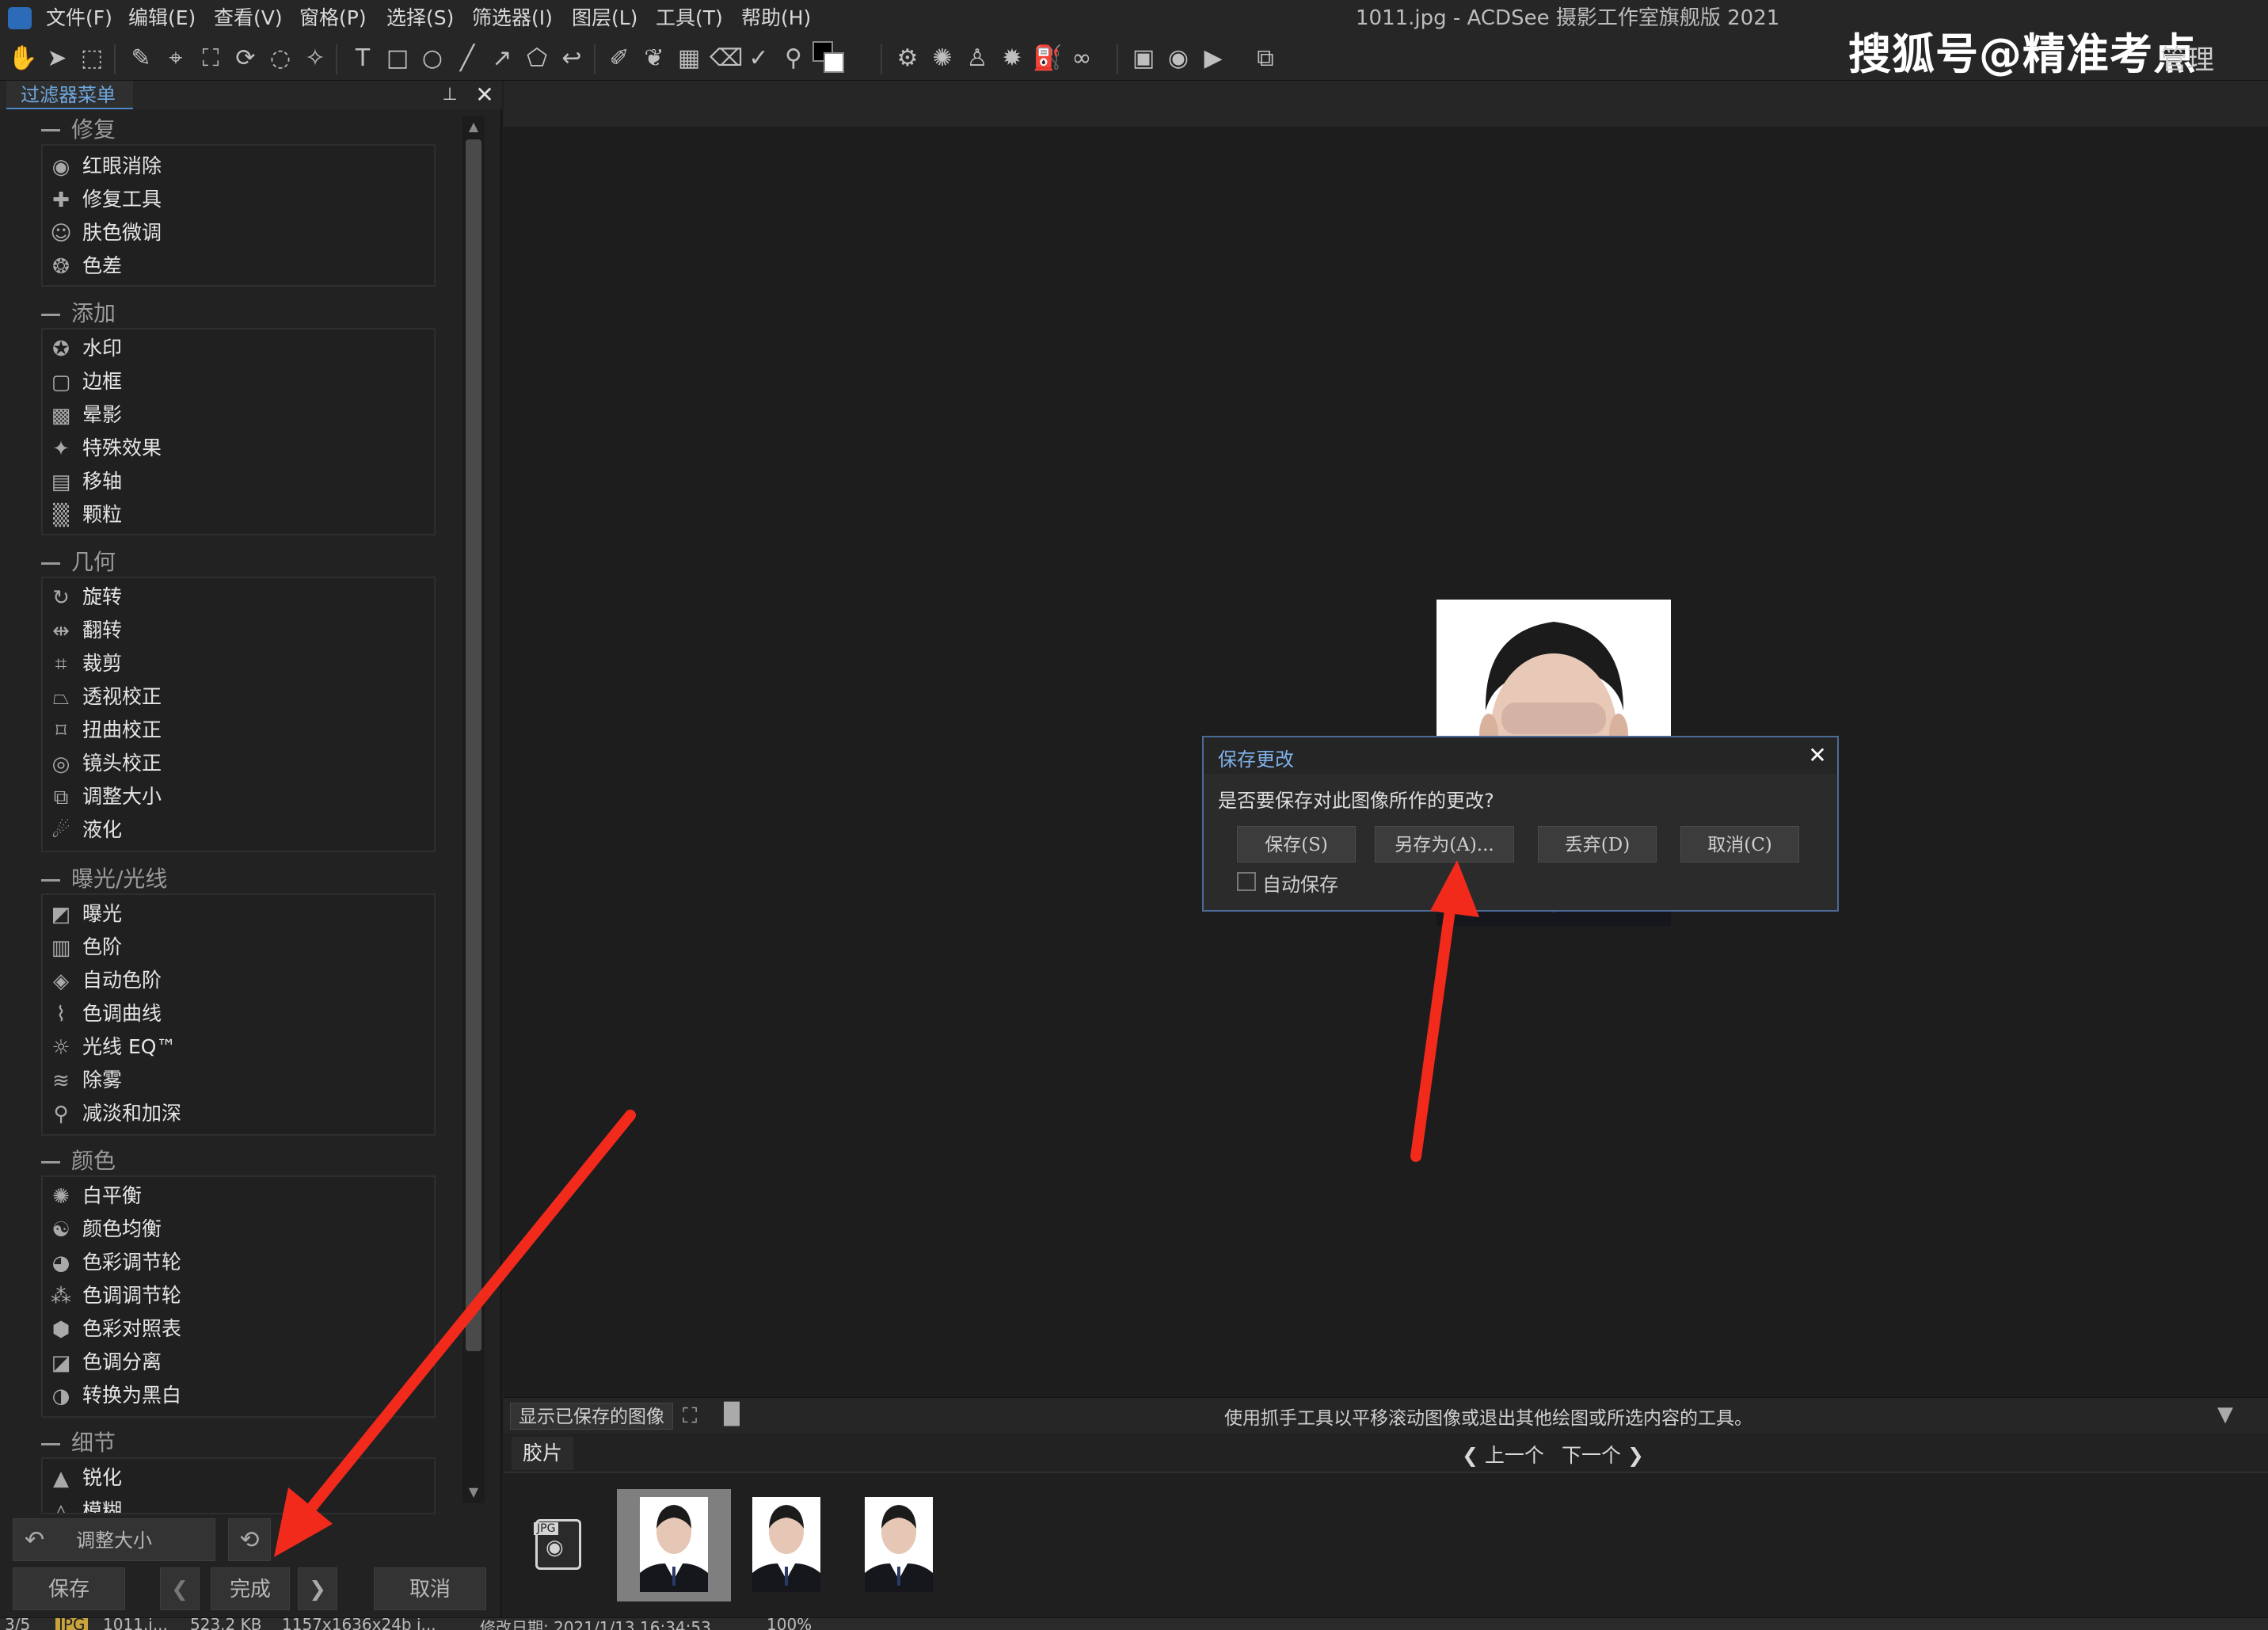 This screenshot has height=1630, width=2268. Describe the element at coordinates (907, 58) in the screenshot. I see `effect-tool-icon: ⚙` at that location.